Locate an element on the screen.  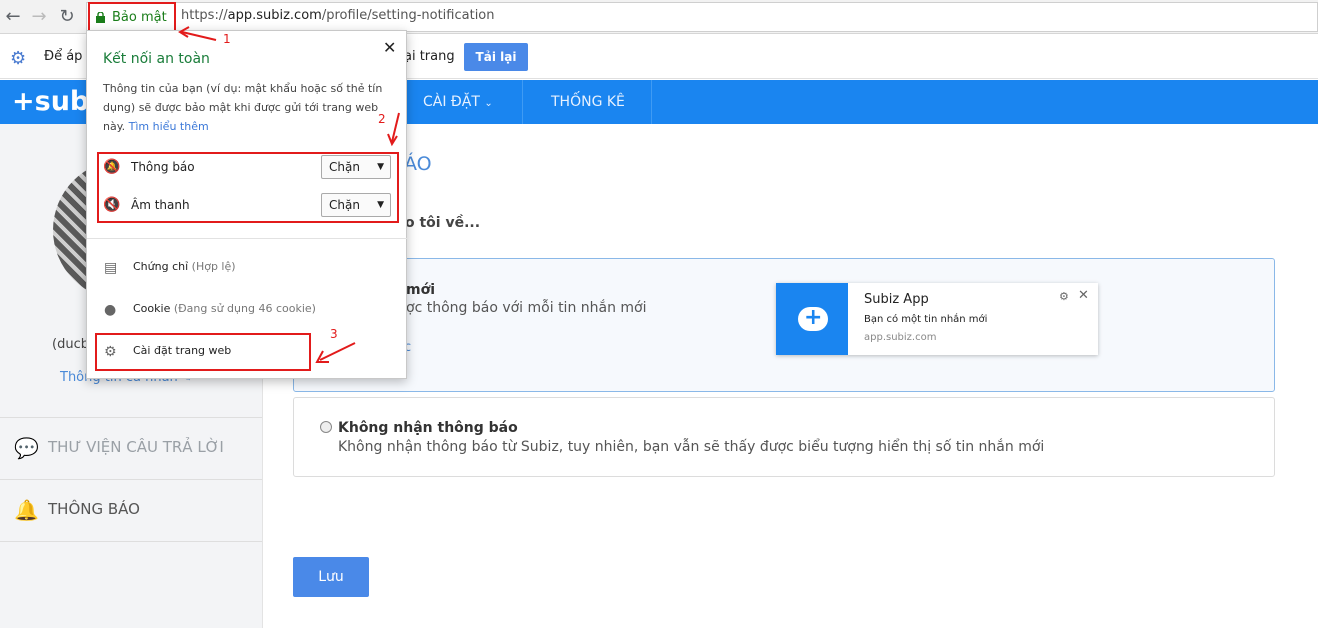
annotation-number: 3 is located at coordinates (334, 334).